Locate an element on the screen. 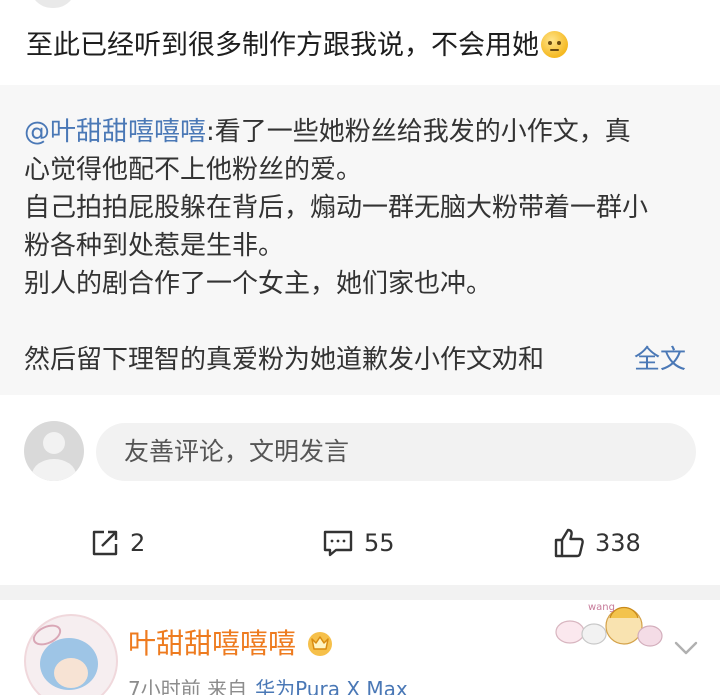  thinking-face-emoji-icon is located at coordinates (554, 44).